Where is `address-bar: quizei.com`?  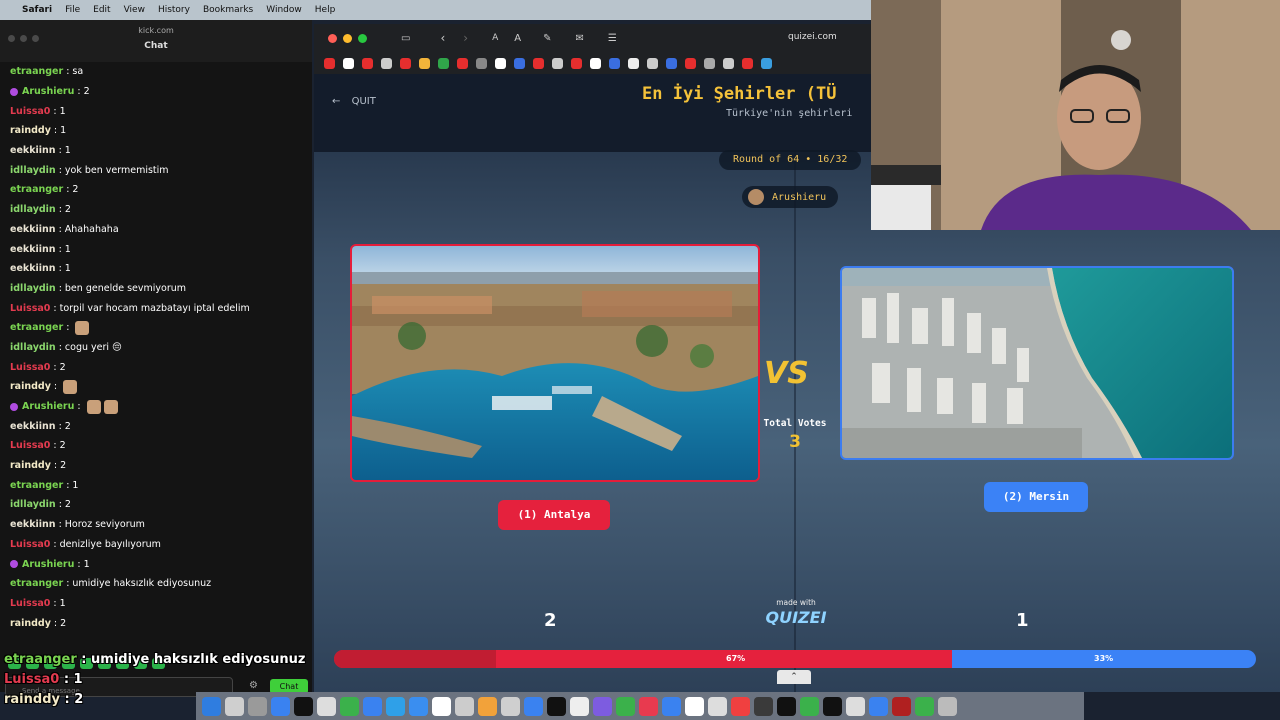
address-bar: quizei.com is located at coordinates (812, 37).